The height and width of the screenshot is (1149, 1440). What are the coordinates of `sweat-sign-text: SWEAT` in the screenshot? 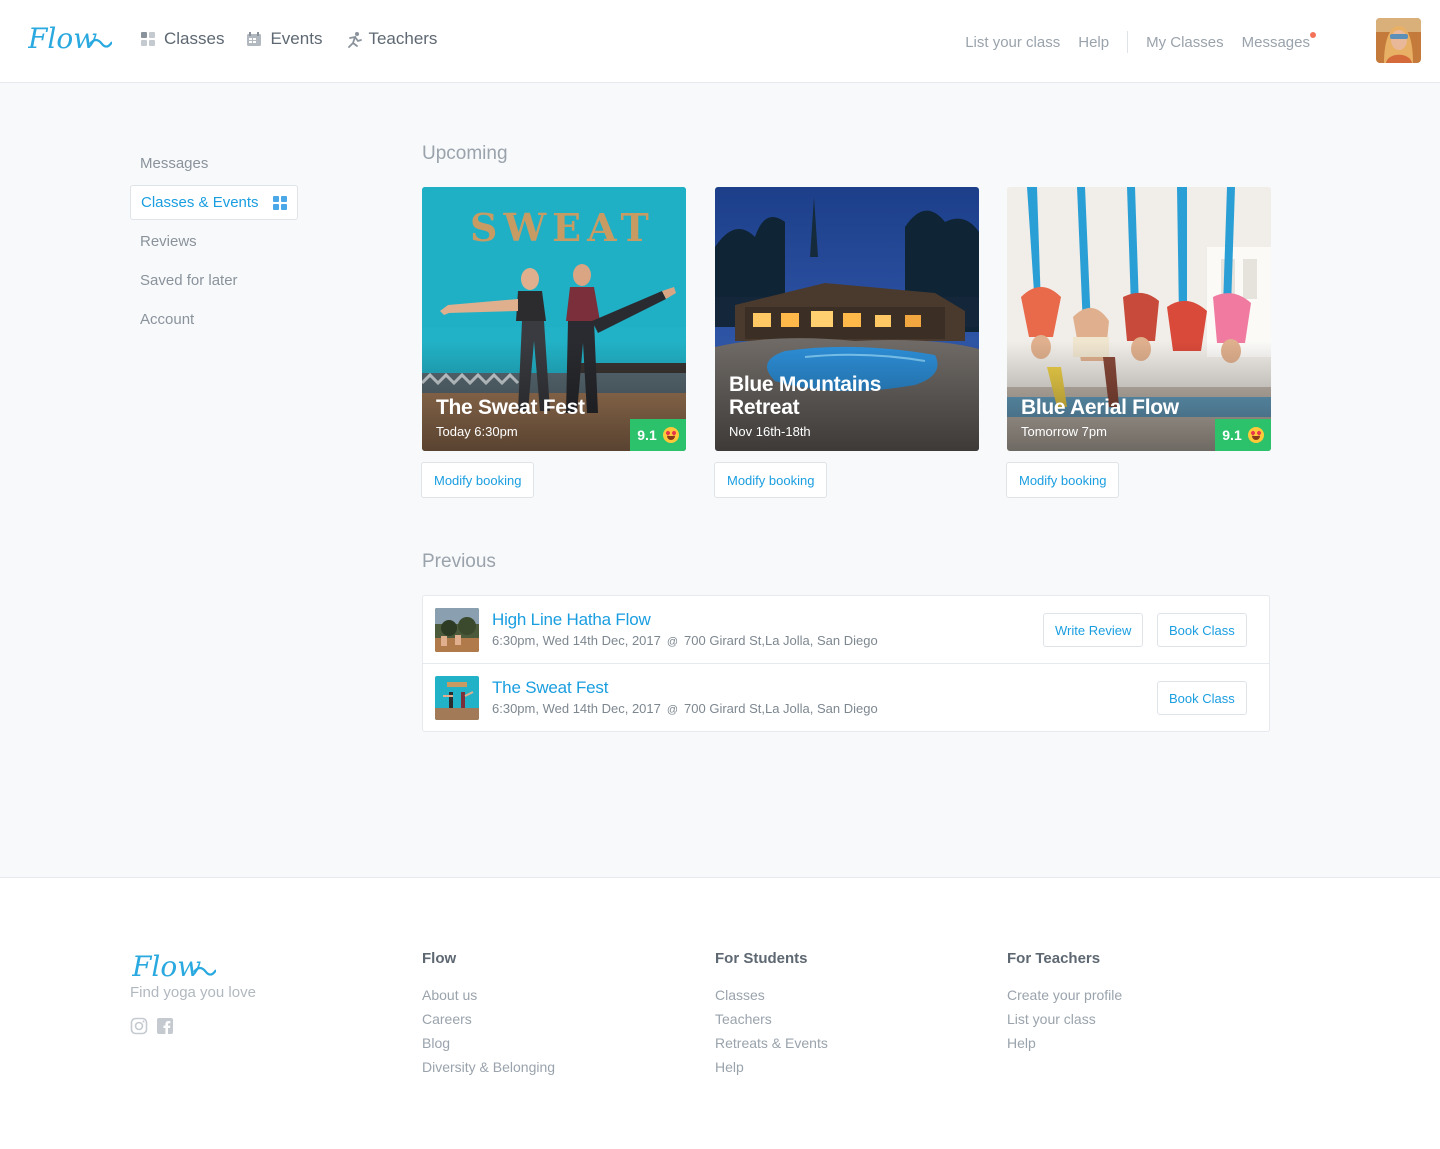 It's located at (562, 227).